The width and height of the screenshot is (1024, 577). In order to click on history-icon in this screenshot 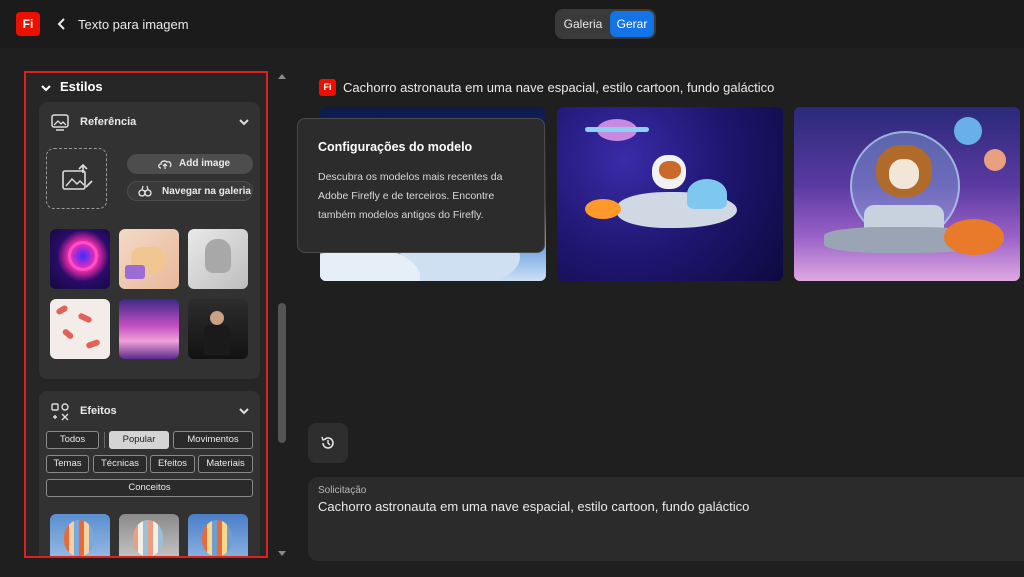, I will do `click(327, 442)`.